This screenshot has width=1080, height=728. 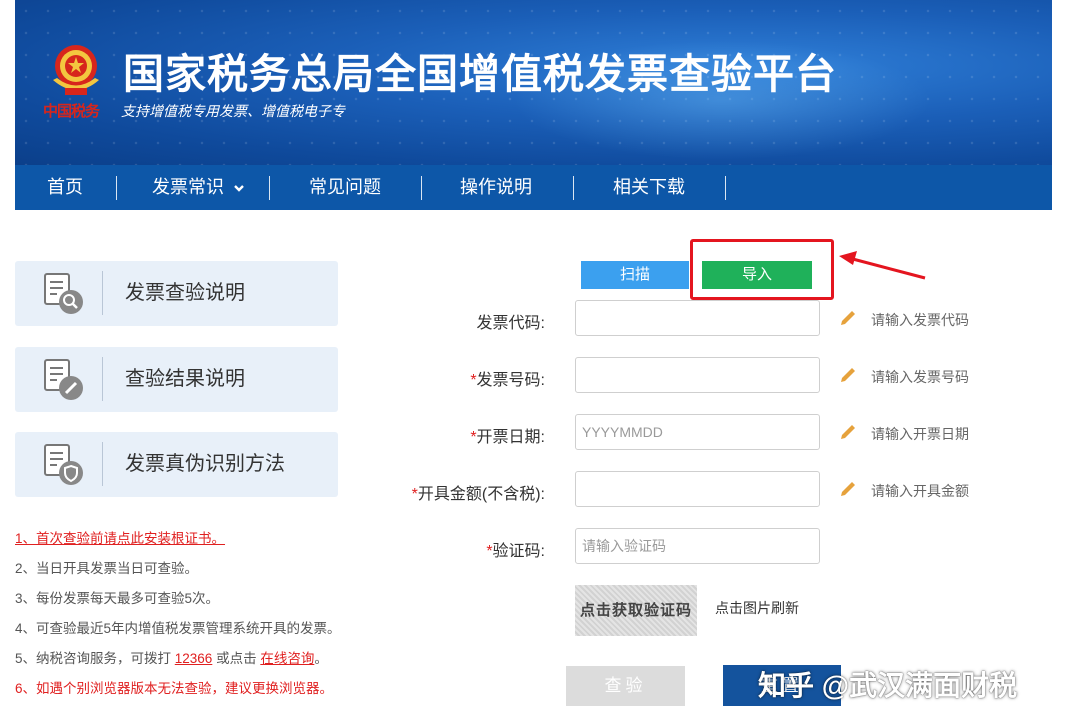 I want to click on online-consult-link: 在线咨询, so click(x=287, y=658).